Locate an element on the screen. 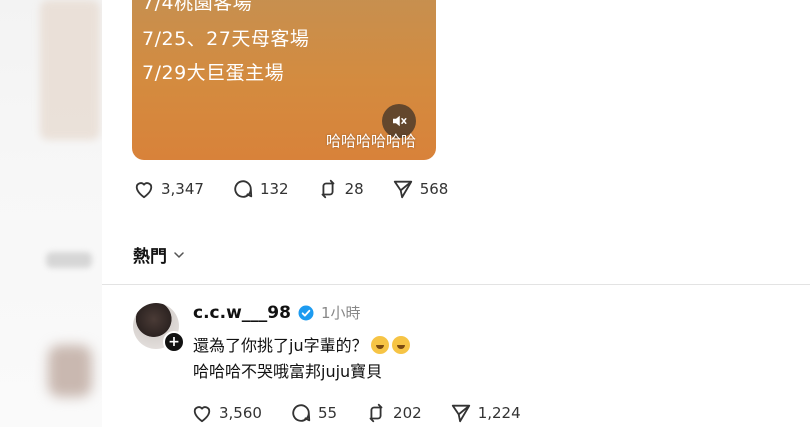 This screenshot has height=427, width=810. post-media-video: 7/4桃園客場 7/25、27天母客場 7/29大巨蛋主場 哈哈哈哈哈哈 is located at coordinates (284, 80).